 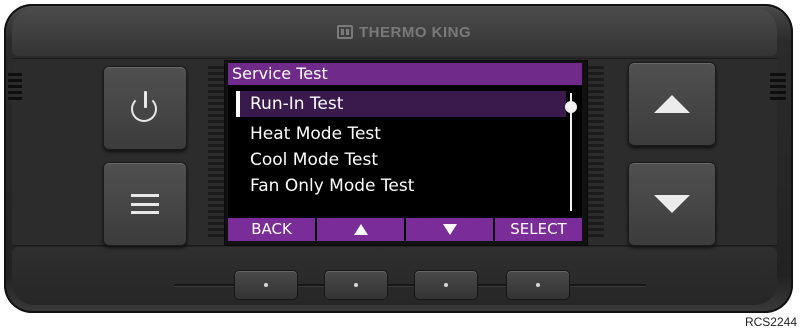 I want to click on screen-right-grille, so click(x=595, y=153).